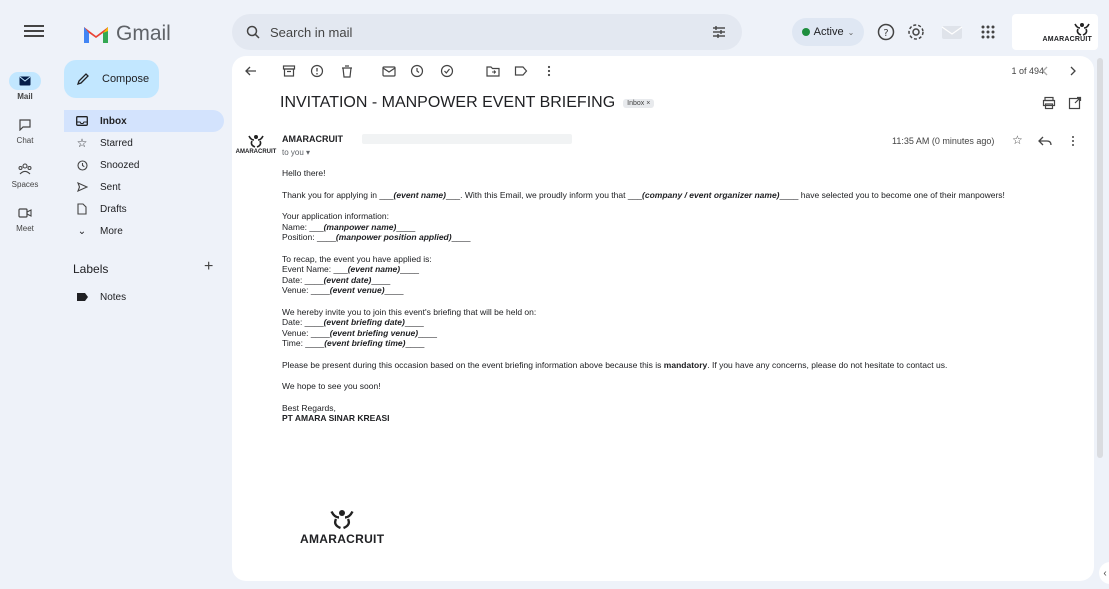 The image size is (1109, 589). What do you see at coordinates (144, 121) in the screenshot?
I see `nav-inbox: Inbox` at bounding box center [144, 121].